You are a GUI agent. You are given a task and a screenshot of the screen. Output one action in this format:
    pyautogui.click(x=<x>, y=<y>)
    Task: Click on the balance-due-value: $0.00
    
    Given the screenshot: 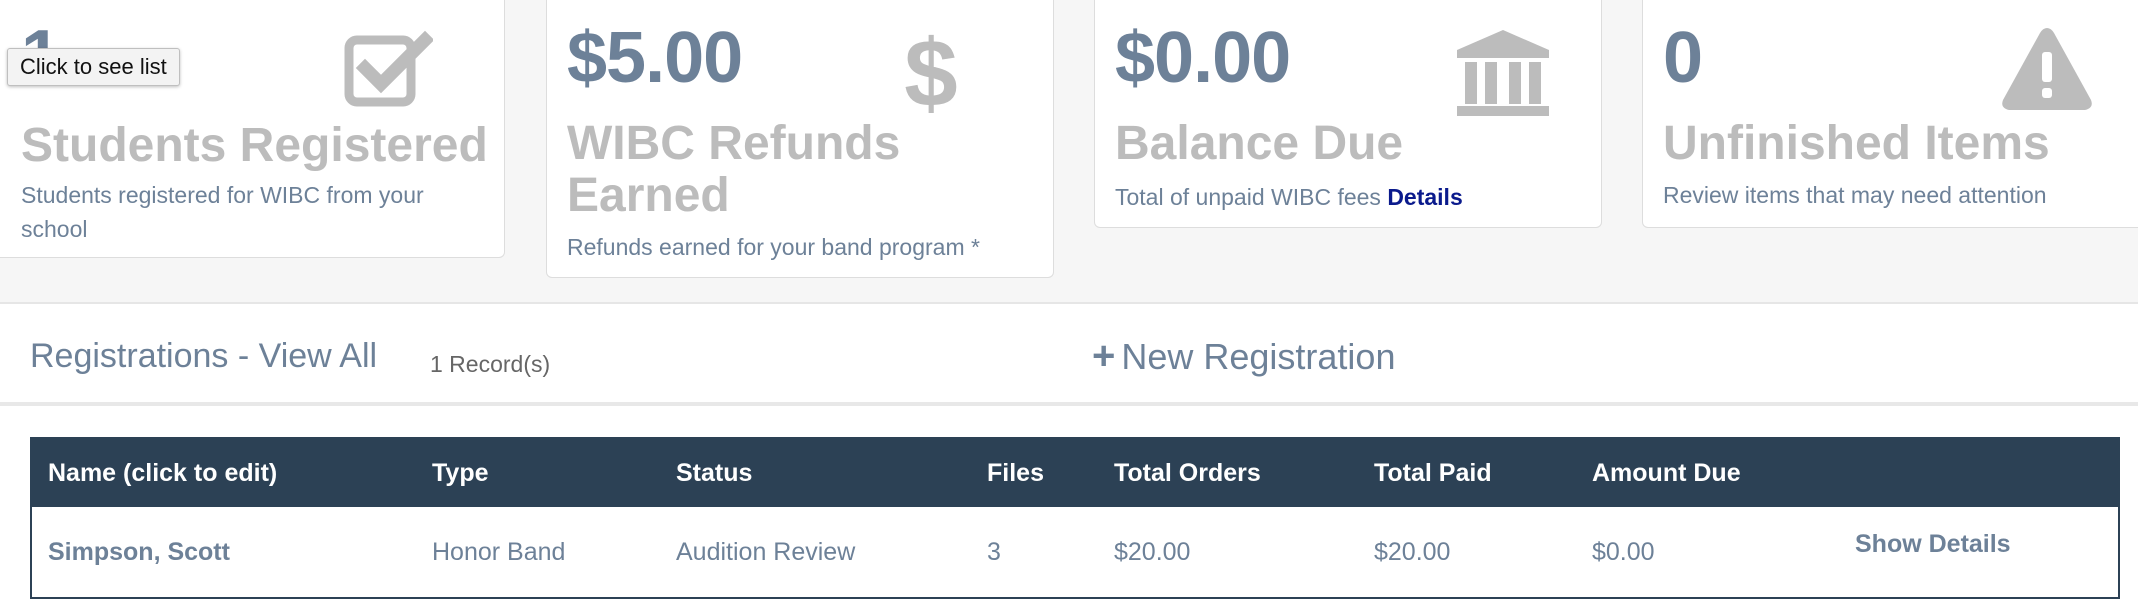 What is the action you would take?
    pyautogui.click(x=1203, y=58)
    